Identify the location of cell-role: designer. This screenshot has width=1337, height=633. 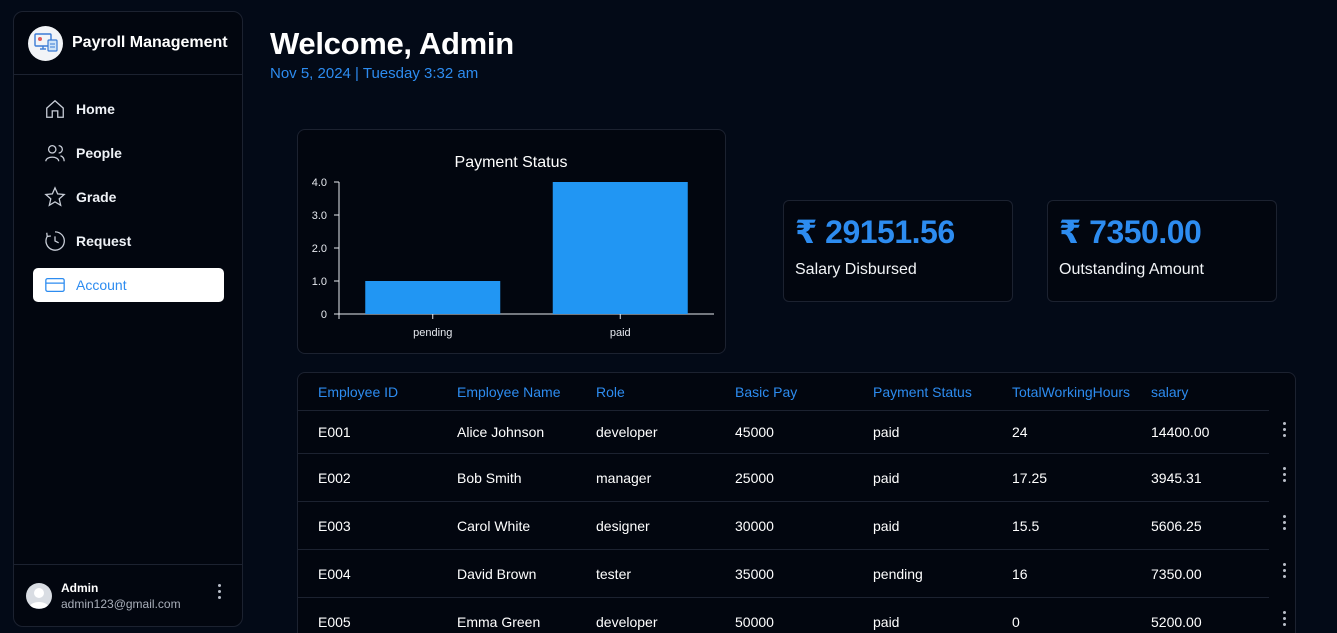
(623, 525).